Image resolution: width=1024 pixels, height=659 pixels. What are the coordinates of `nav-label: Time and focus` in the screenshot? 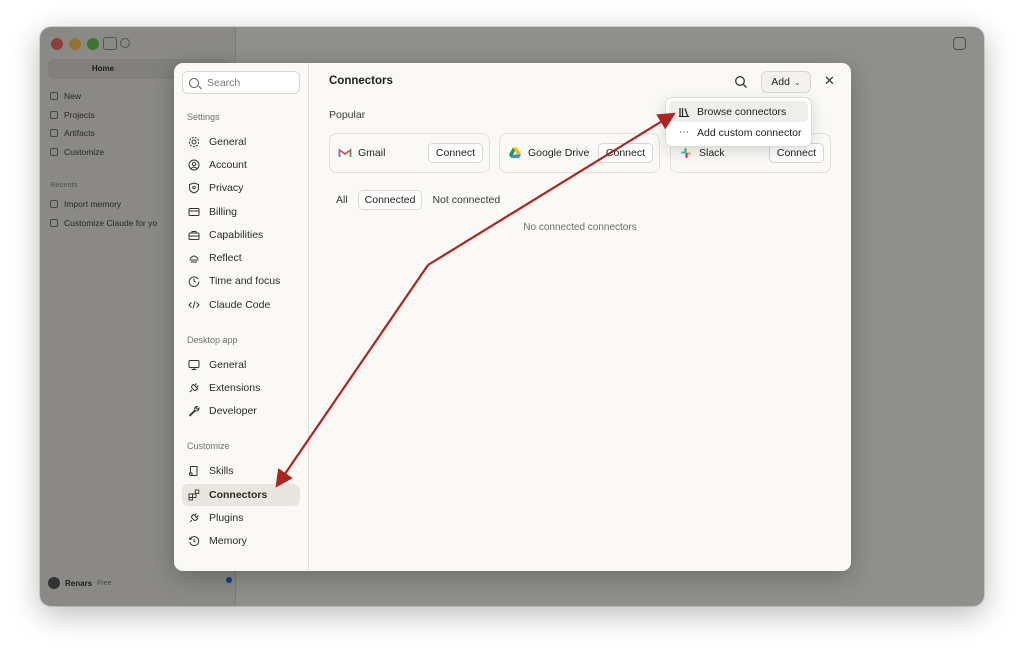 It's located at (245, 281).